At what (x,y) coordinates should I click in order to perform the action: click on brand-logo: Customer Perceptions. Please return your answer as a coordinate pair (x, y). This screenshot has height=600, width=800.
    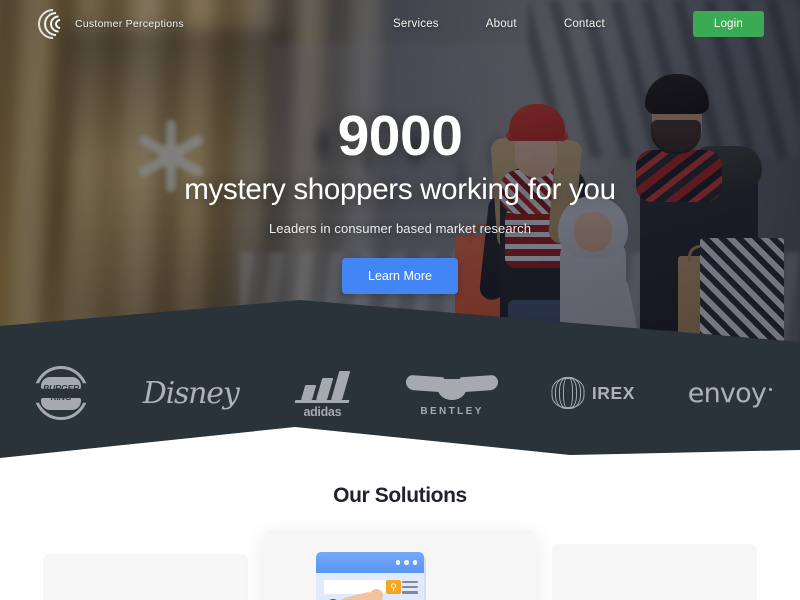
    Looking at the image, I should click on (107, 24).